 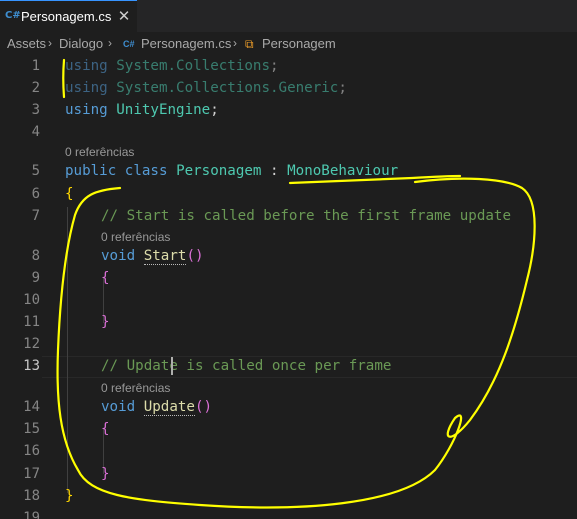 What do you see at coordinates (35, 256) in the screenshot?
I see `line-number: 8` at bounding box center [35, 256].